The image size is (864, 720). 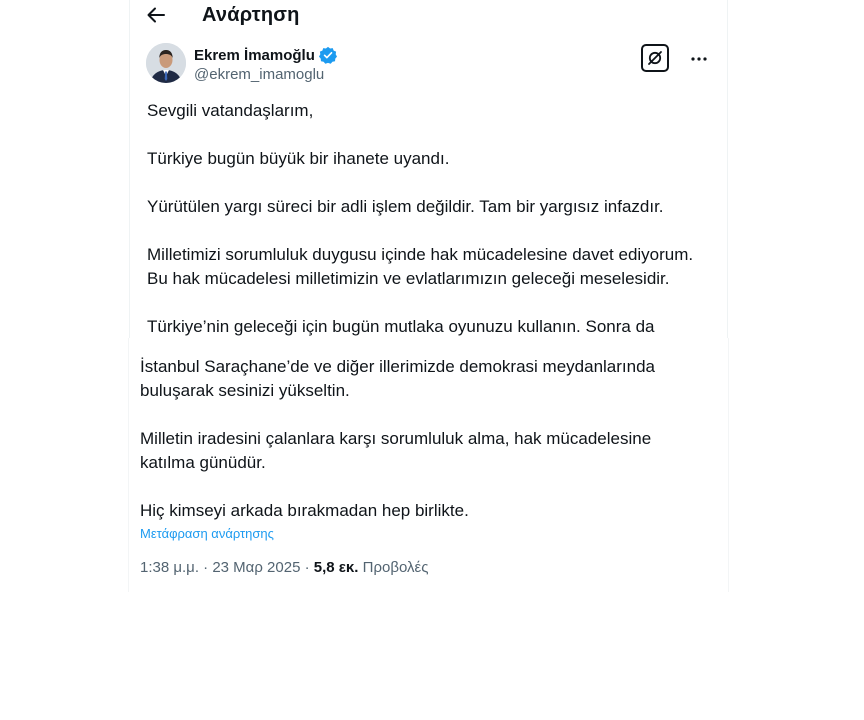 I want to click on page-title: Ανάρτηση, so click(x=251, y=15).